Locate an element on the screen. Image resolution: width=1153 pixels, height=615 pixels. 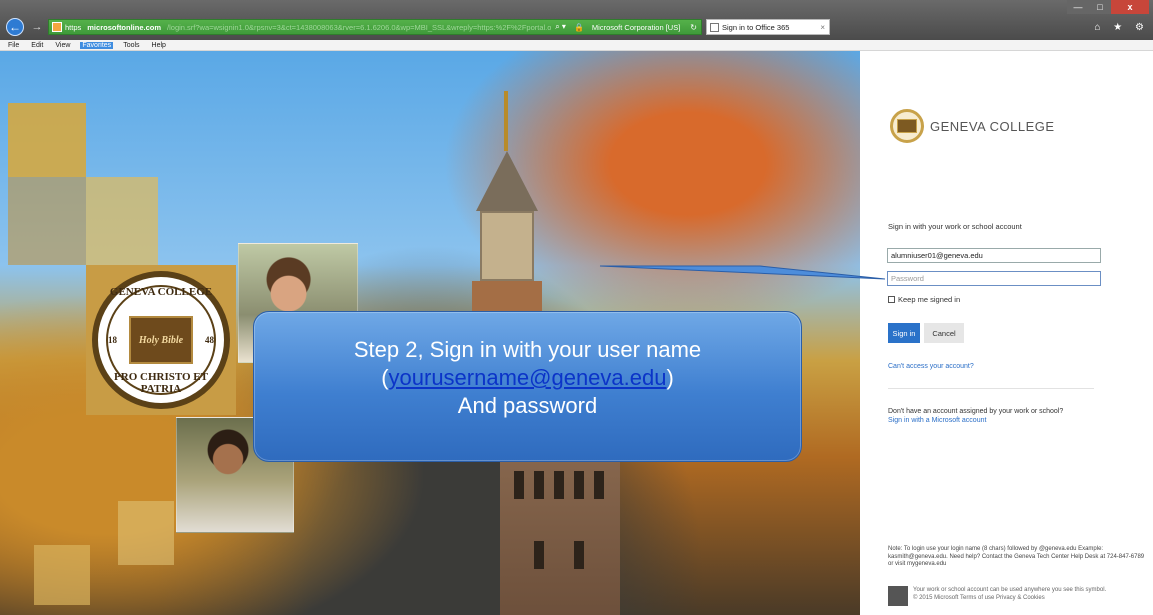
callout-line-3: And password is located at coordinates (527, 405).